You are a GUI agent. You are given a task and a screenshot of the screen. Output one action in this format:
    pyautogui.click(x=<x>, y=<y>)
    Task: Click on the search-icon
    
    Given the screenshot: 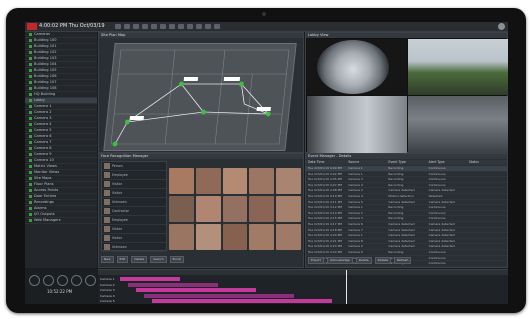 What is the action you would take?
    pyautogui.click(x=199, y=26)
    